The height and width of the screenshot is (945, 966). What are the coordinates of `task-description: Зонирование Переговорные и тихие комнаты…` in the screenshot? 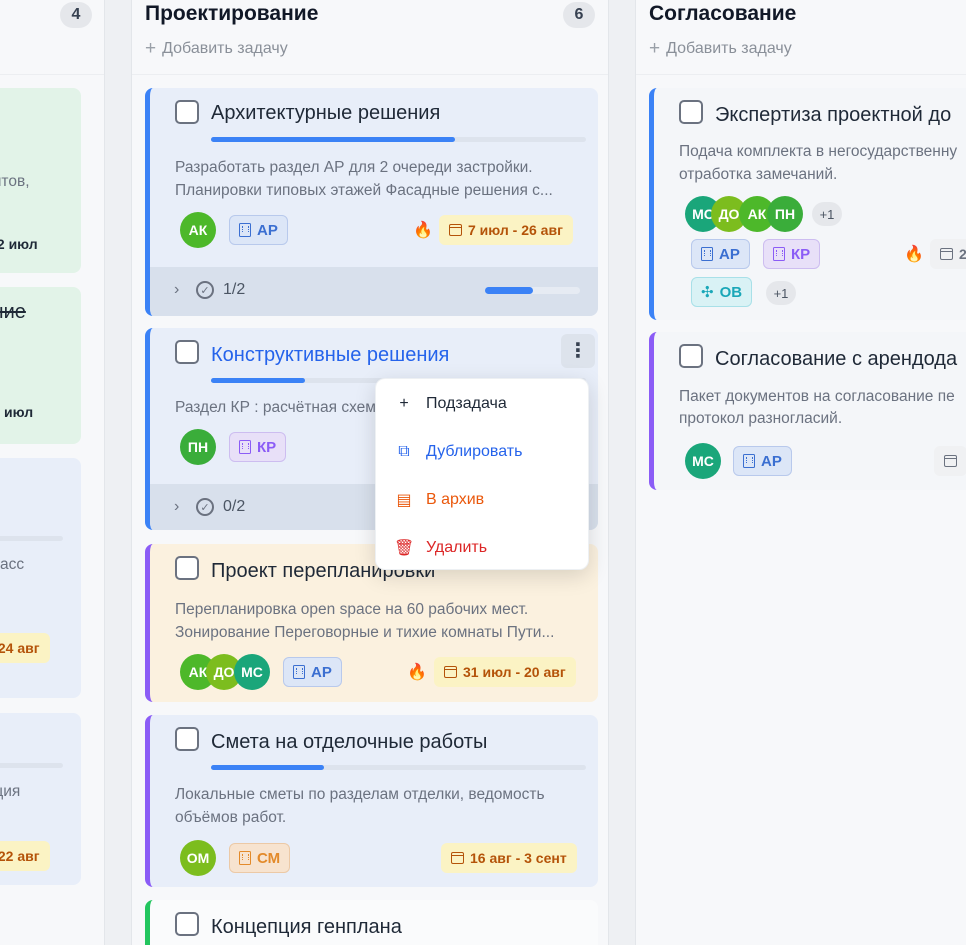 It's located at (365, 632).